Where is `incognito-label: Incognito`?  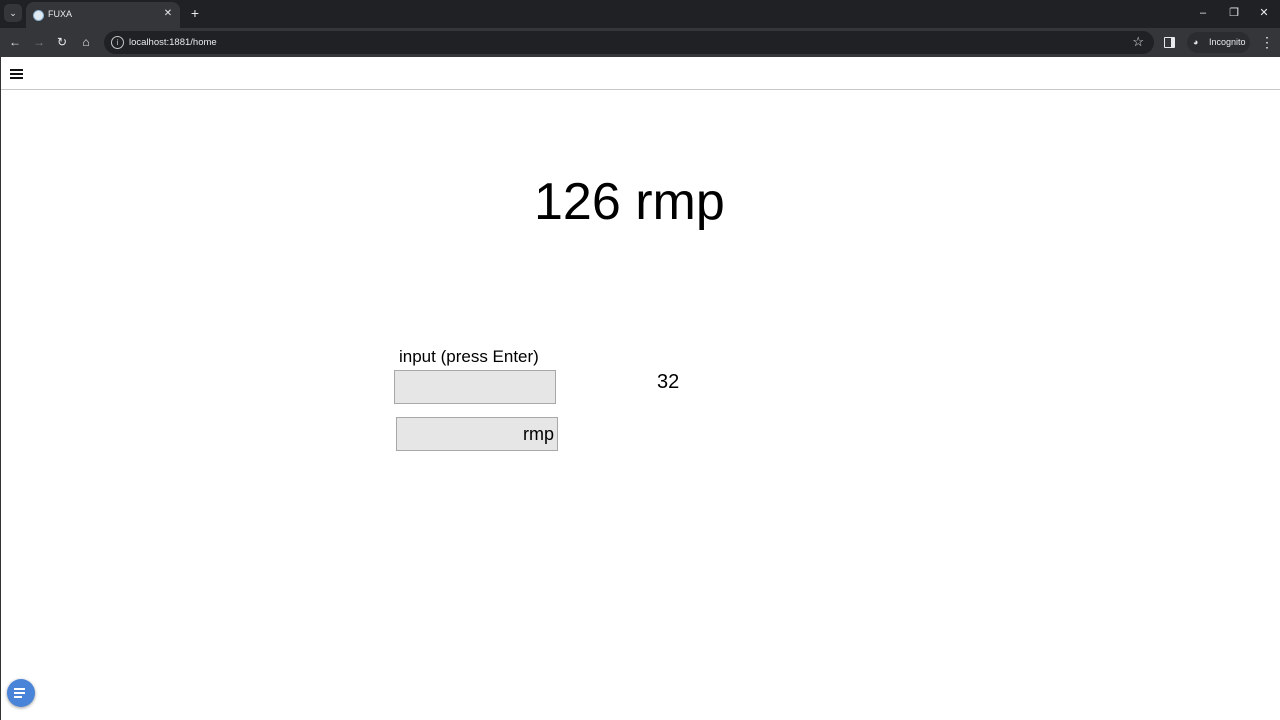 incognito-label: Incognito is located at coordinates (1227, 42).